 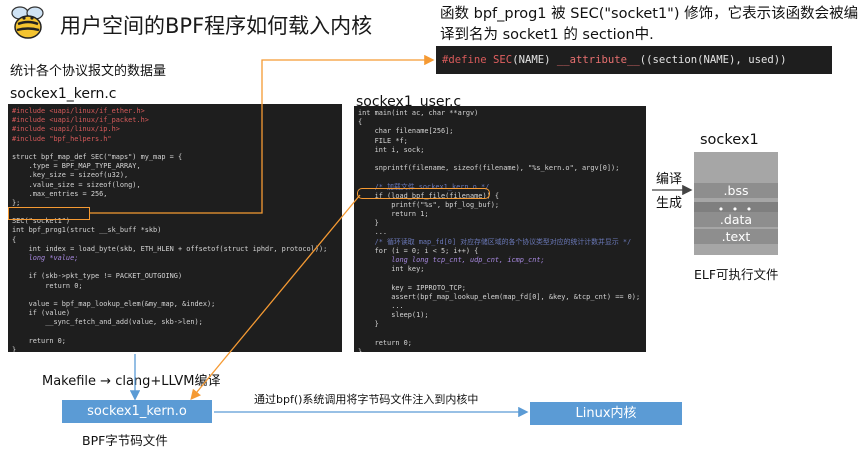 I want to click on kern-file-label: sockex1_kern.c, so click(x=63, y=94).